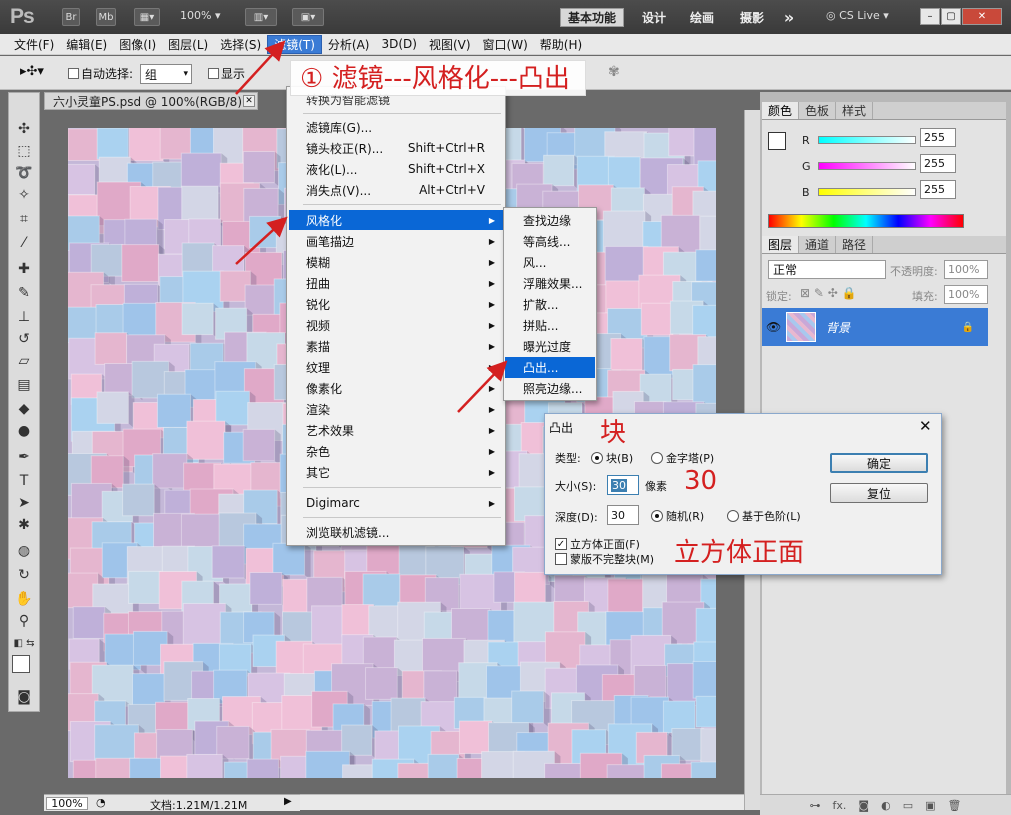 This screenshot has width=1011, height=815. Describe the element at coordinates (260, 67) in the screenshot. I see `arrow-to-filter-menu` at that location.